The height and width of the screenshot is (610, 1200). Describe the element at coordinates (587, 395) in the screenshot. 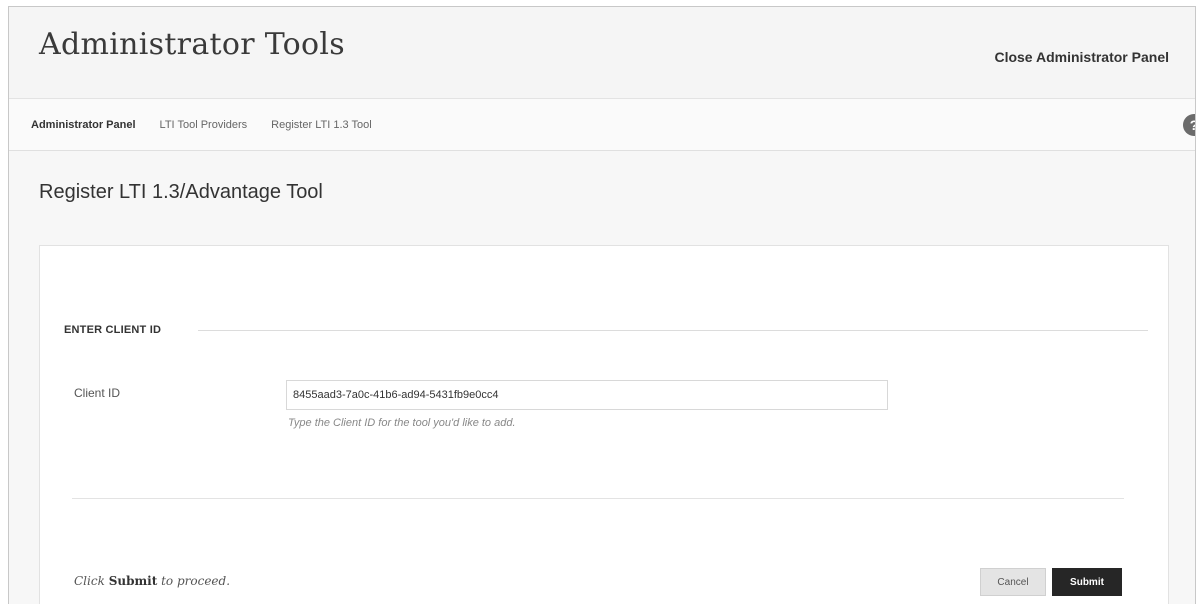

I see `client-id-input` at that location.